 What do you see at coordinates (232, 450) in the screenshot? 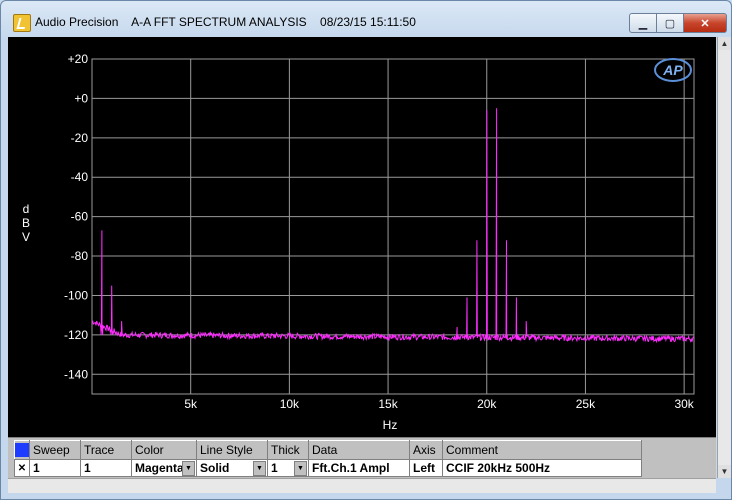
I see `header-line-style: Line Style` at bounding box center [232, 450].